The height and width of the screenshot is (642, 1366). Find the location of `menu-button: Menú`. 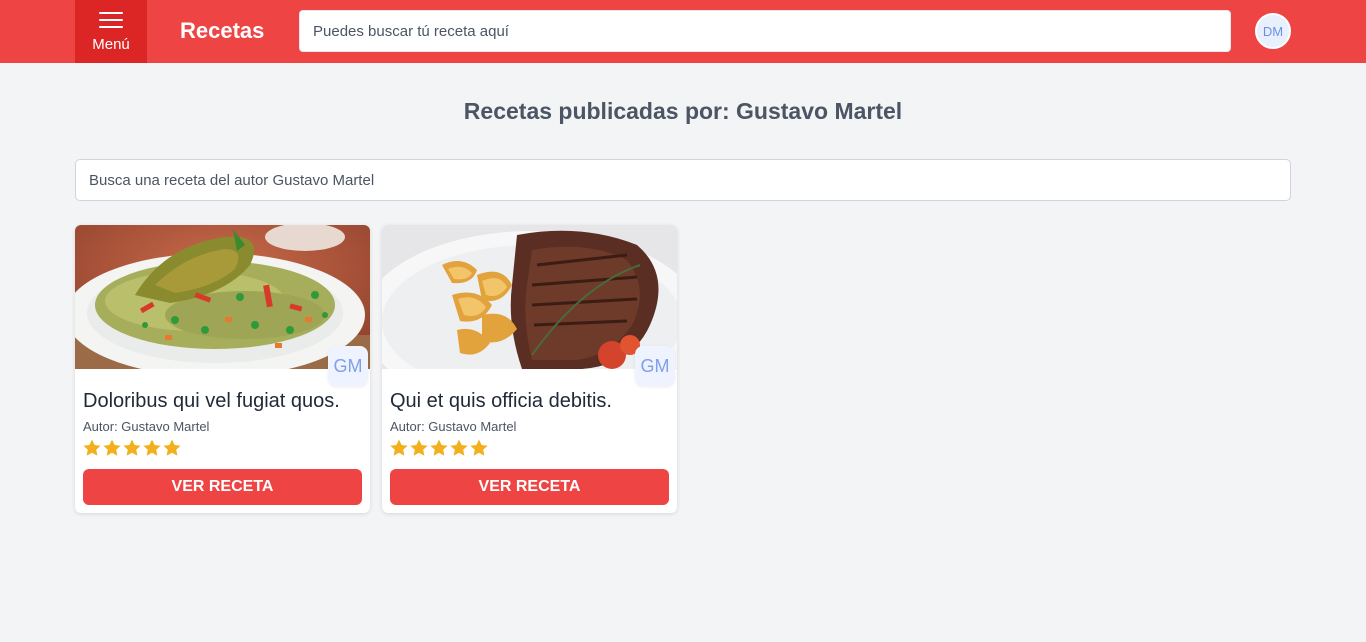

menu-button: Menú is located at coordinates (111, 31).